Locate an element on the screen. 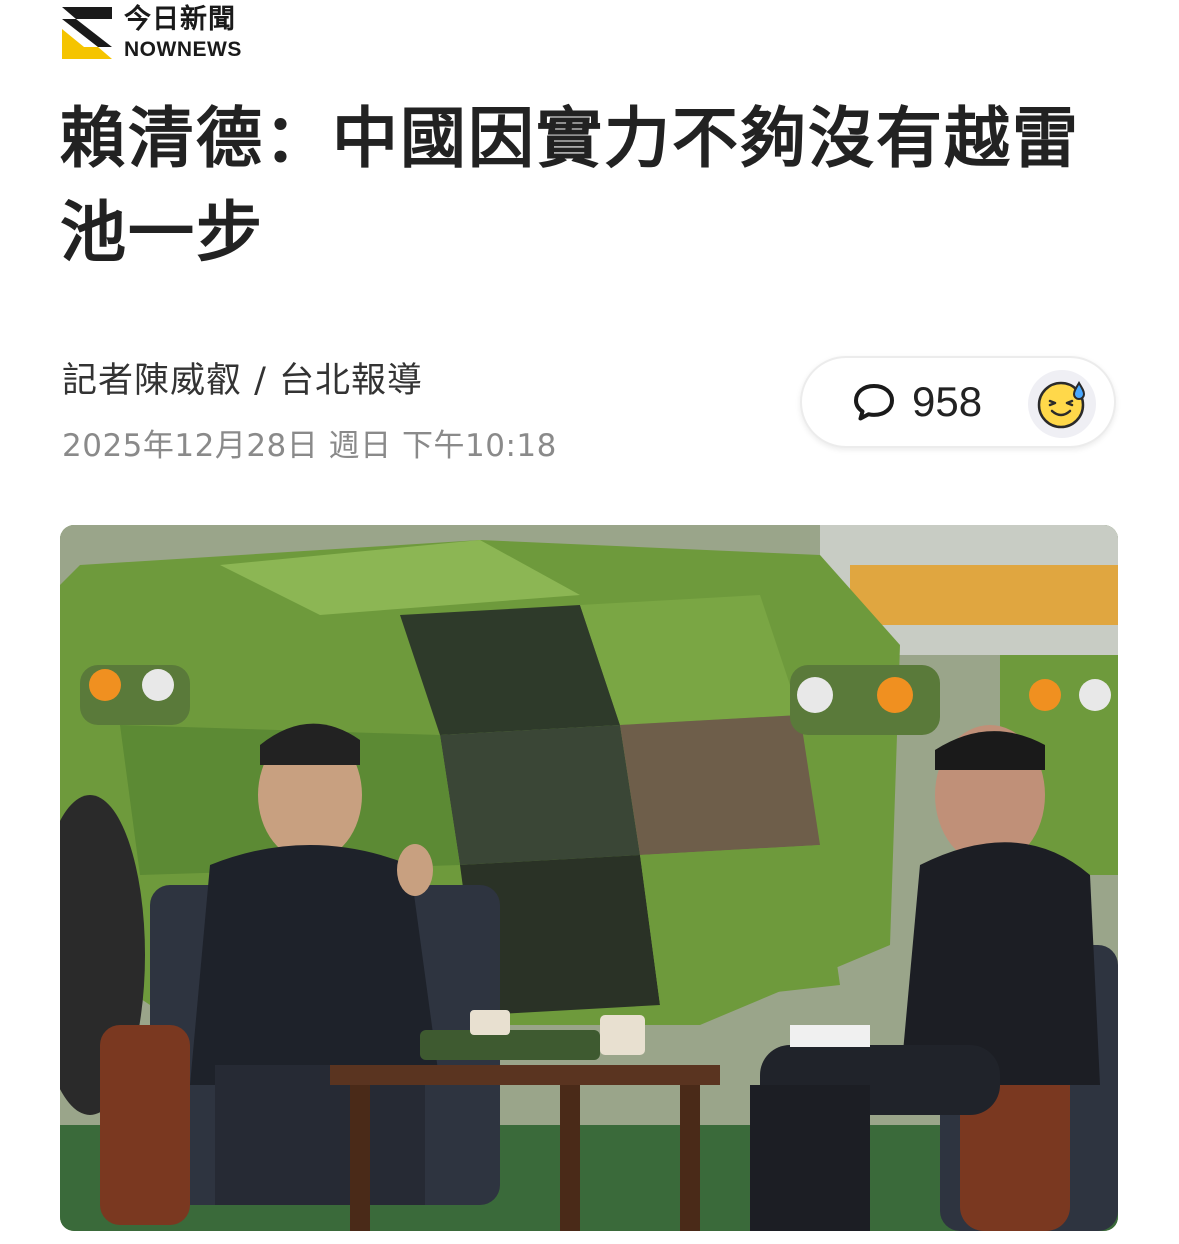 This screenshot has width=1179, height=1244. article-byline: 記者陳威叡 / 台北報導 is located at coordinates (243, 381).